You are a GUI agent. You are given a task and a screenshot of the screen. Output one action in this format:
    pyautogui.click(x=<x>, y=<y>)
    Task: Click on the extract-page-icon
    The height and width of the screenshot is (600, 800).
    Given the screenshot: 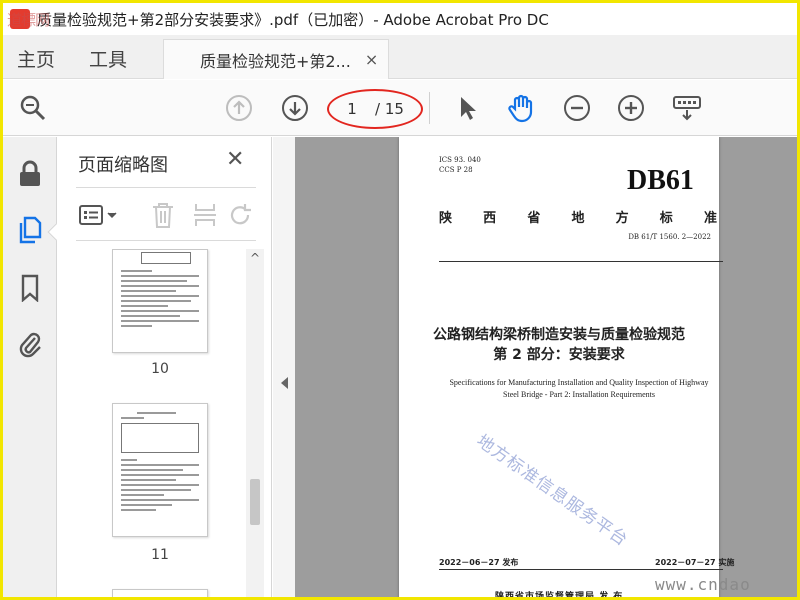 What is the action you would take?
    pyautogui.click(x=205, y=215)
    